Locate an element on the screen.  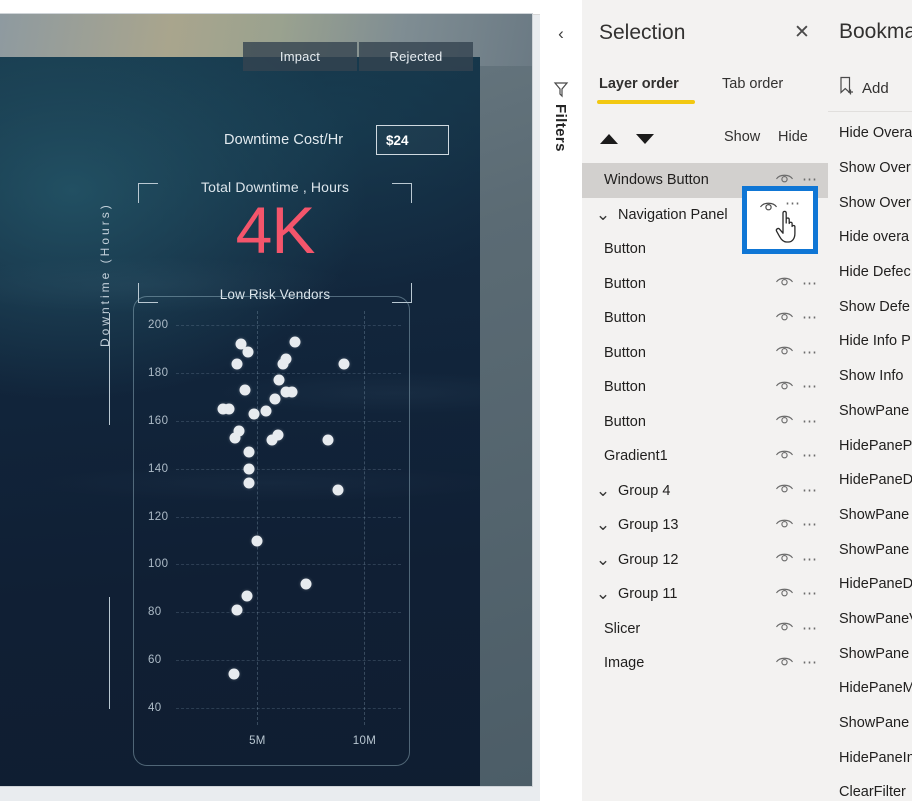
funnel-icon is located at coordinates (561, 89).